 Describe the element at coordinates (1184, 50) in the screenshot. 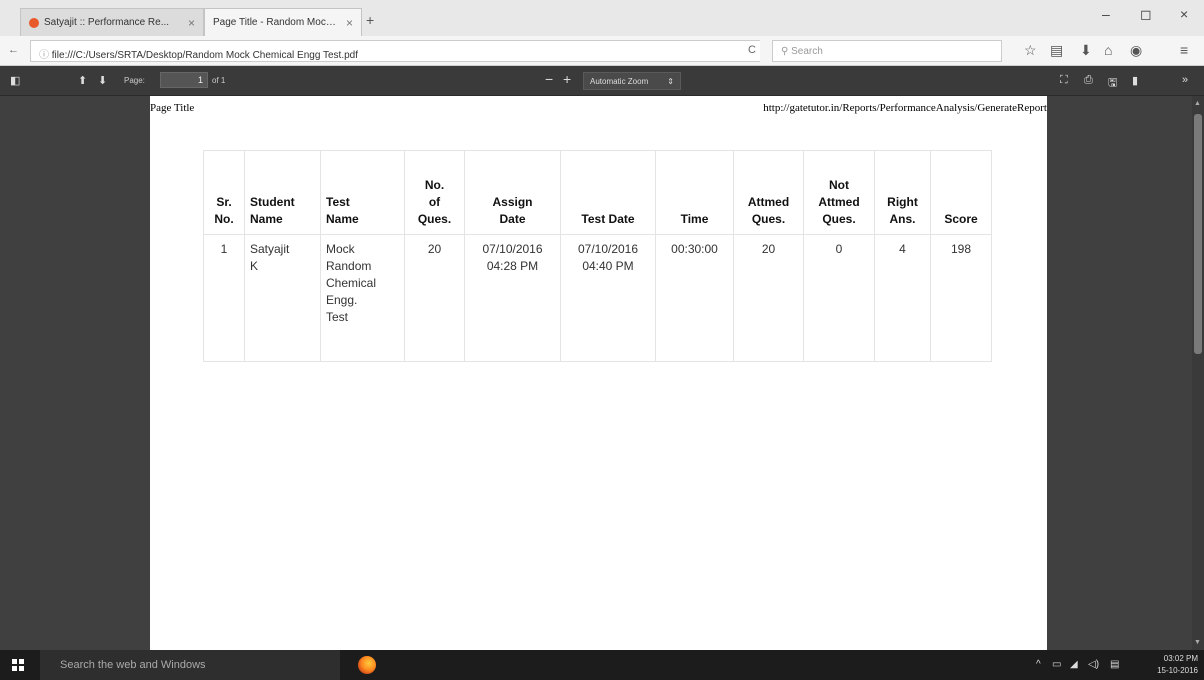

I see `menu-icon: ≡` at that location.